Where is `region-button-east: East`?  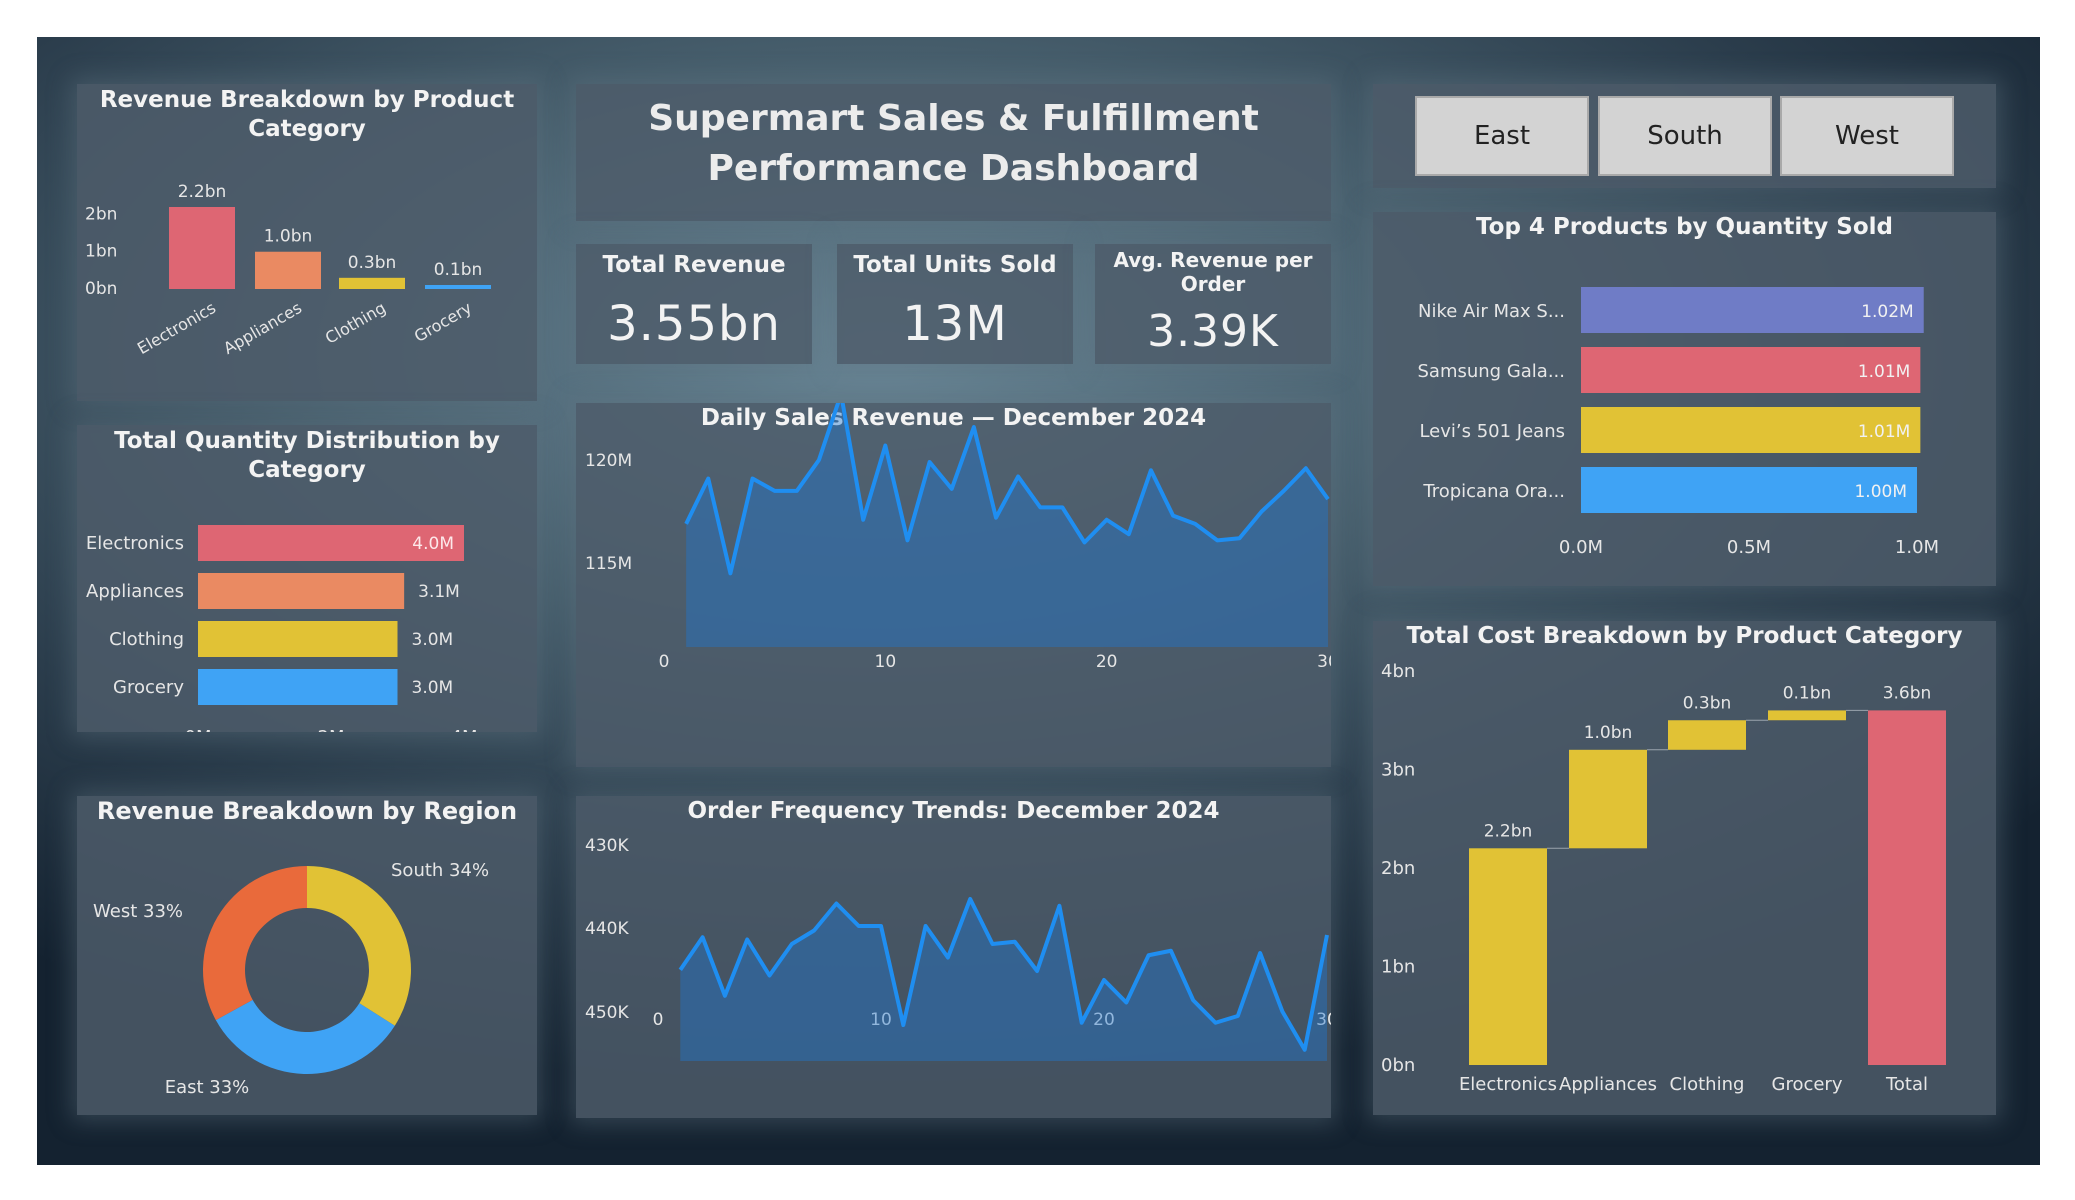 region-button-east: East is located at coordinates (1502, 136).